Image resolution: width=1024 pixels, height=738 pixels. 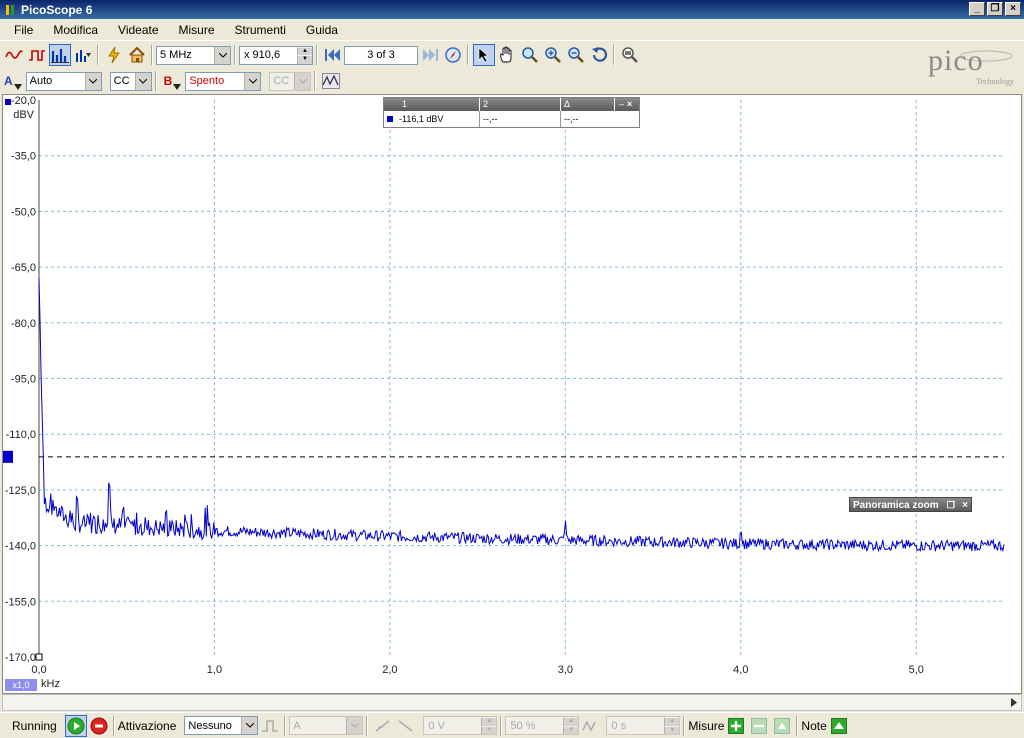 What do you see at coordinates (17, 85) in the screenshot?
I see `channel-a-options-icon` at bounding box center [17, 85].